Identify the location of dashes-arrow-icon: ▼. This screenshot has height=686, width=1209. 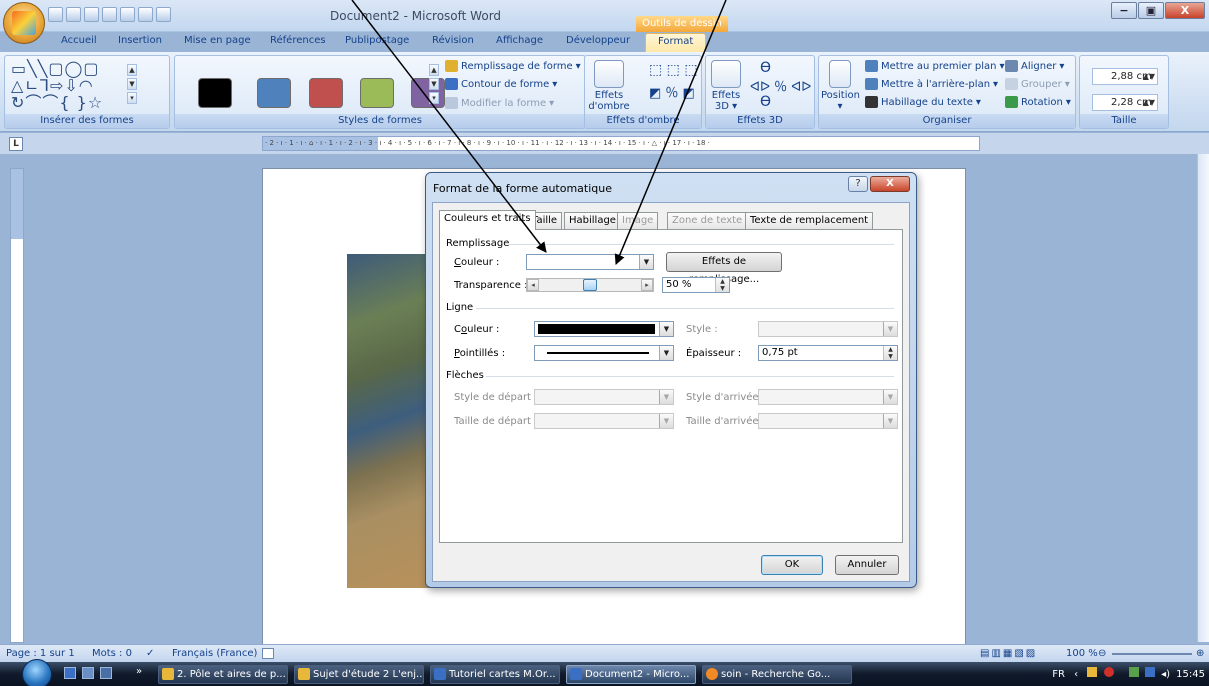
(666, 353).